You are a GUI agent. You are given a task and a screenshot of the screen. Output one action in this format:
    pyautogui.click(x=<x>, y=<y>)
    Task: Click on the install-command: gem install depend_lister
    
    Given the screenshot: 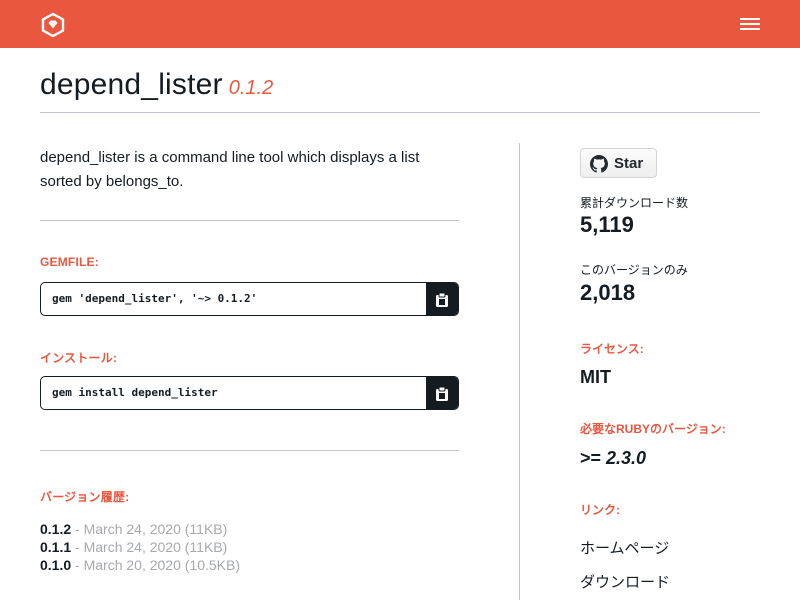 What is the action you would take?
    pyautogui.click(x=135, y=392)
    